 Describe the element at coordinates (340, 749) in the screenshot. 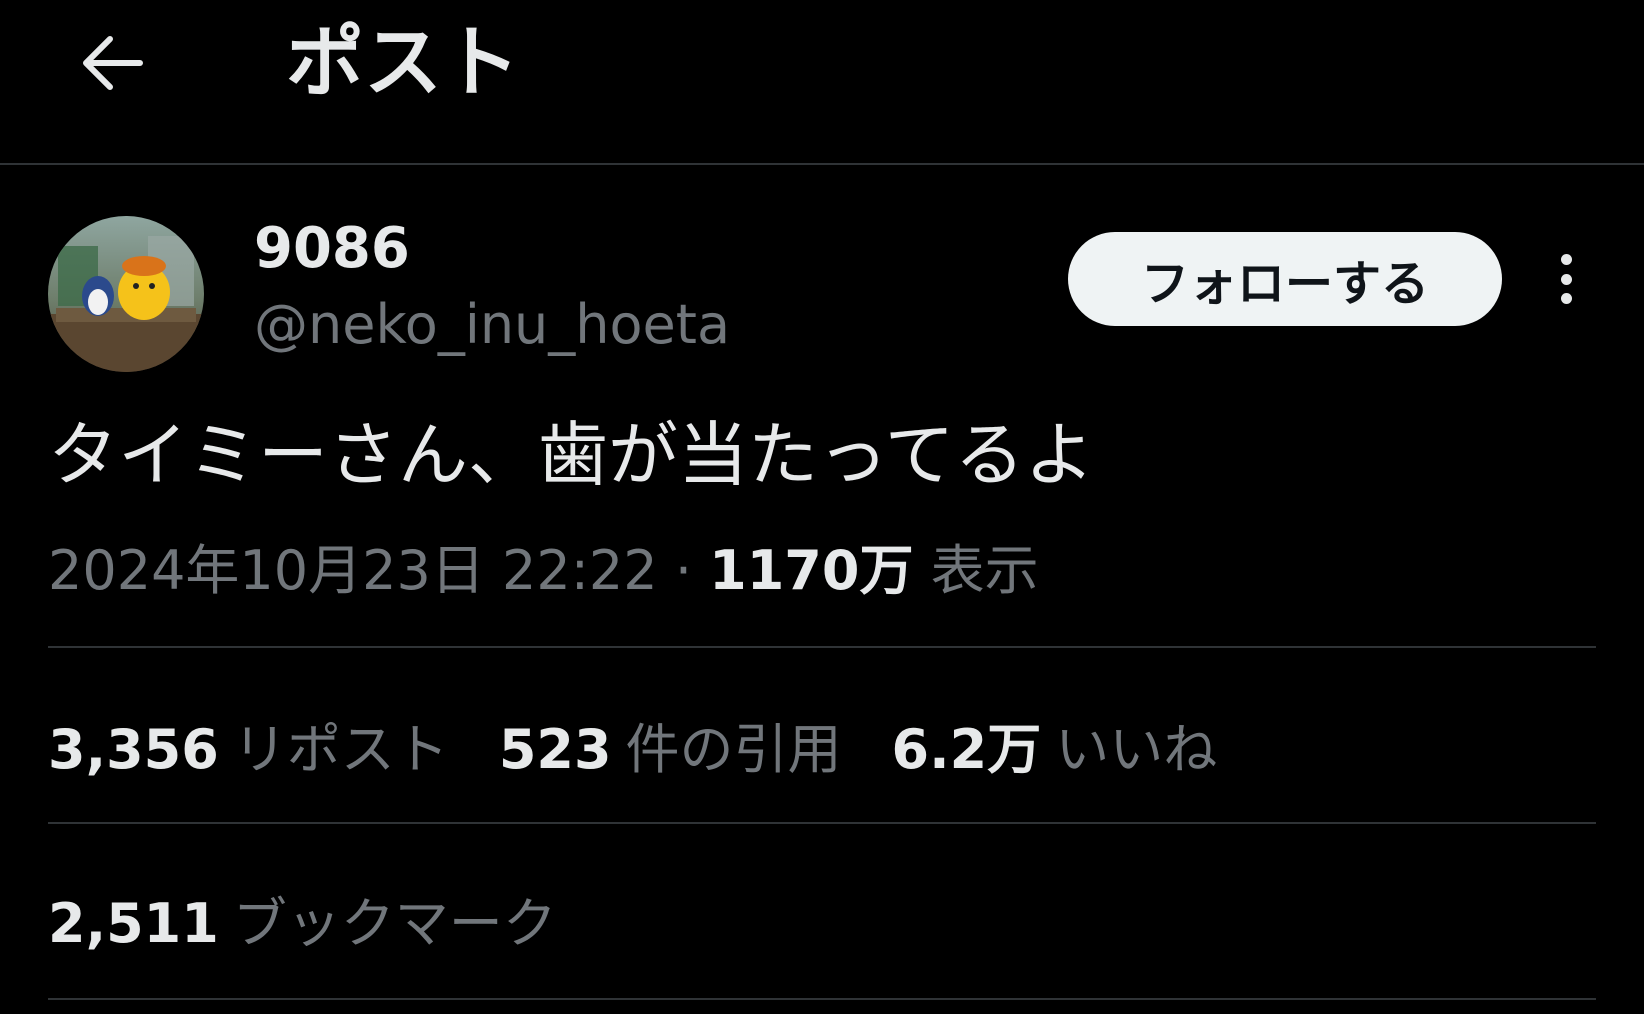

I see `reposts-label: リポスト` at that location.